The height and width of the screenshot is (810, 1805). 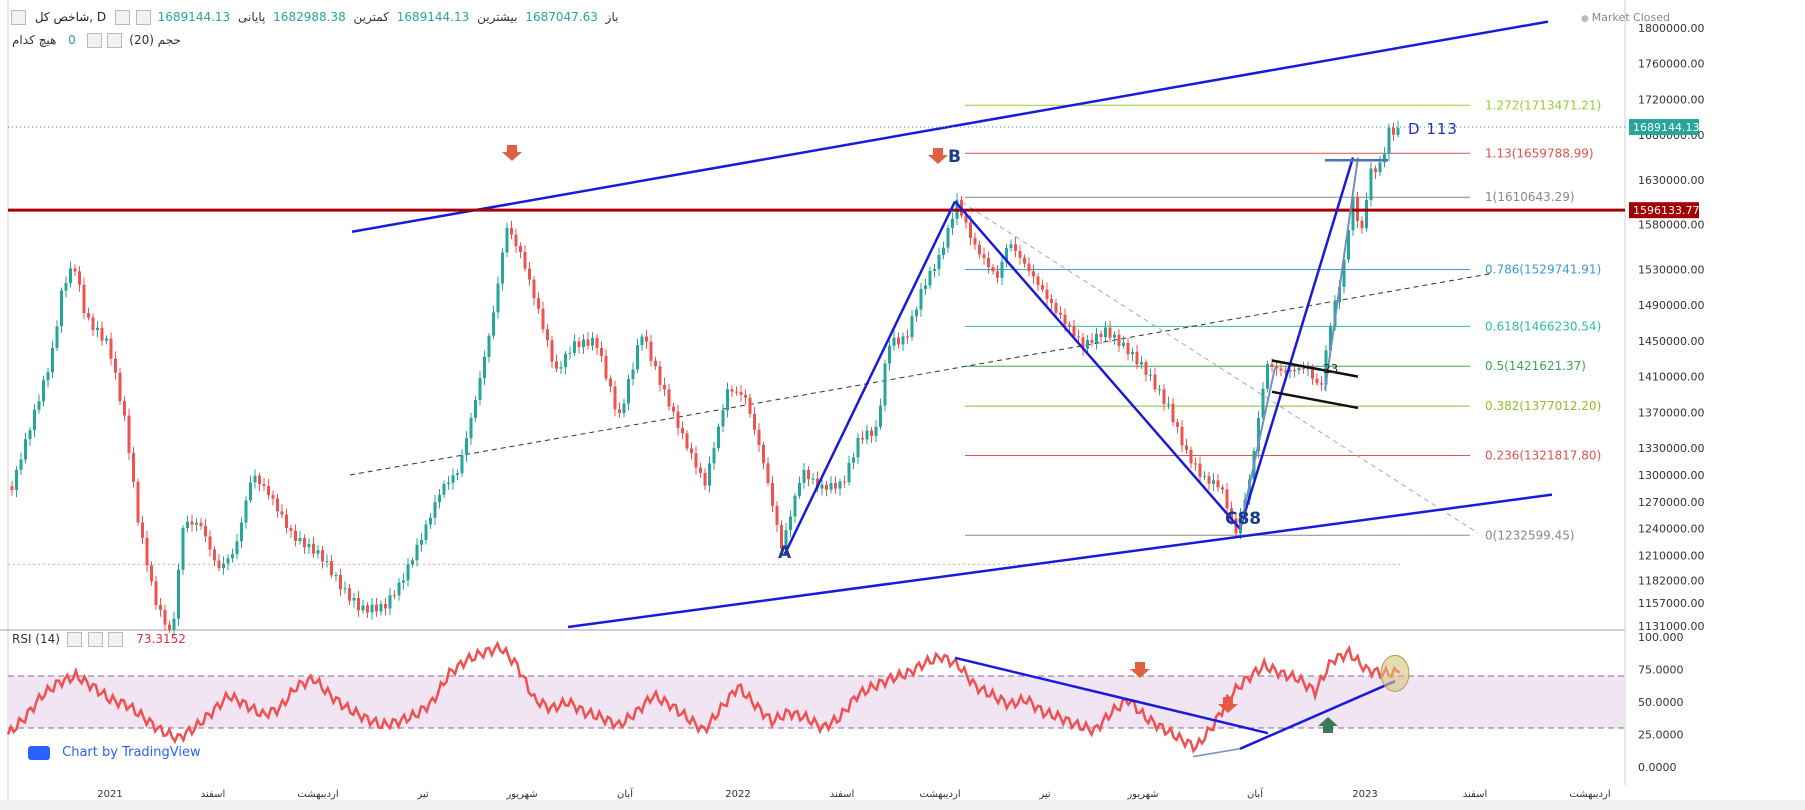 What do you see at coordinates (252, 17) in the screenshot?
I see `close-label: پایانی` at bounding box center [252, 17].